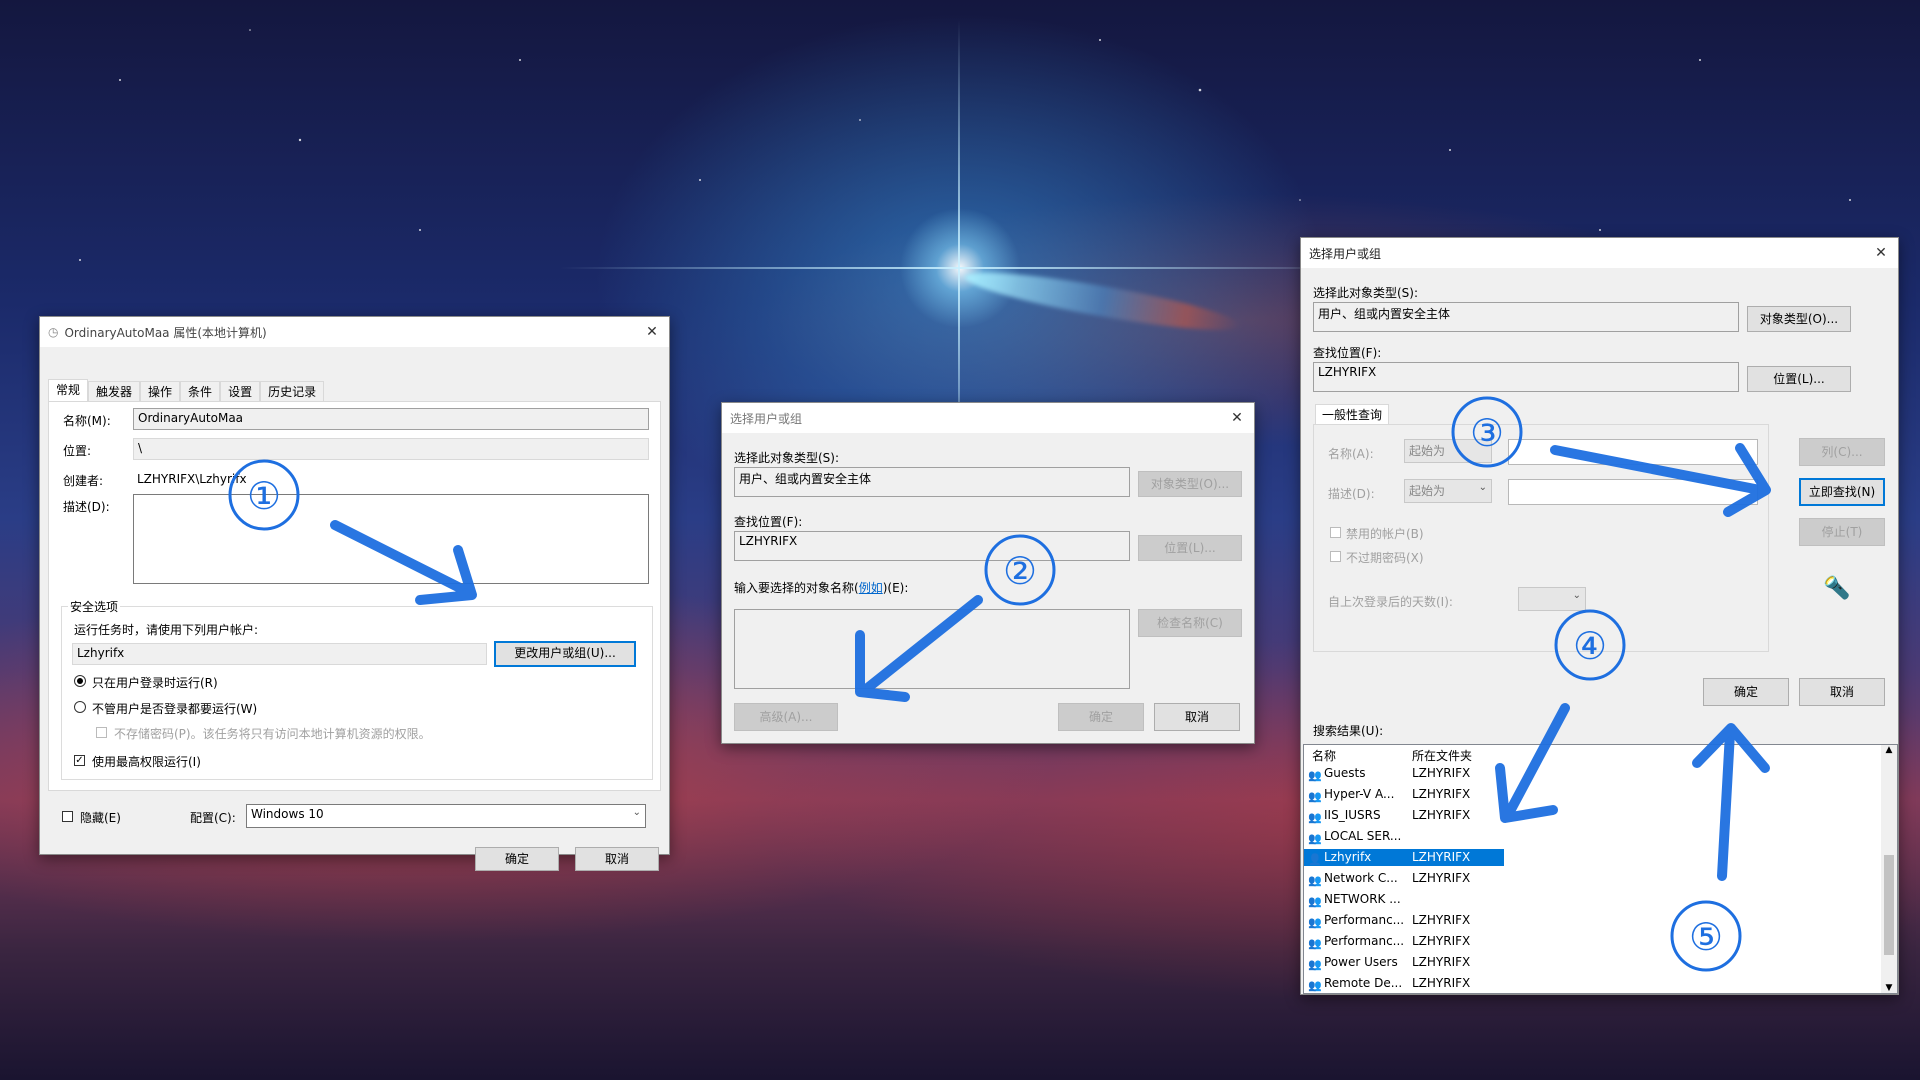 Image resolution: width=1920 pixels, height=1080 pixels. I want to click on column-header-name: 名称, so click(1324, 755).